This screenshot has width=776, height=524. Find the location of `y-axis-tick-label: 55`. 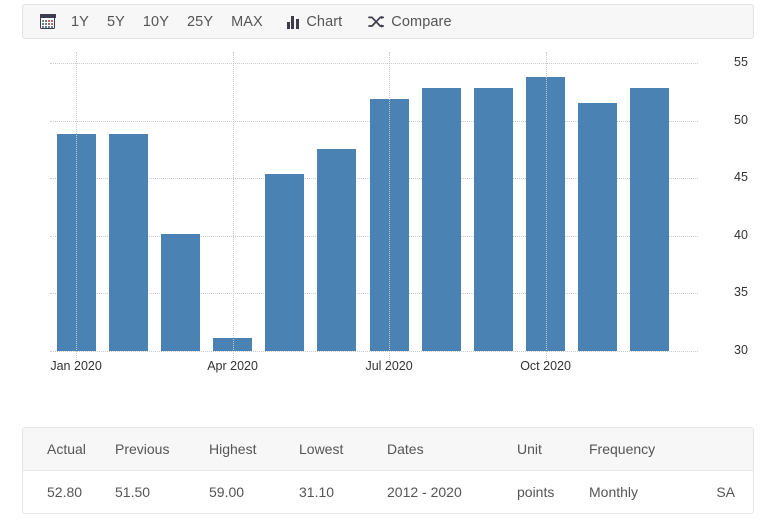

y-axis-tick-label: 55 is located at coordinates (741, 62).